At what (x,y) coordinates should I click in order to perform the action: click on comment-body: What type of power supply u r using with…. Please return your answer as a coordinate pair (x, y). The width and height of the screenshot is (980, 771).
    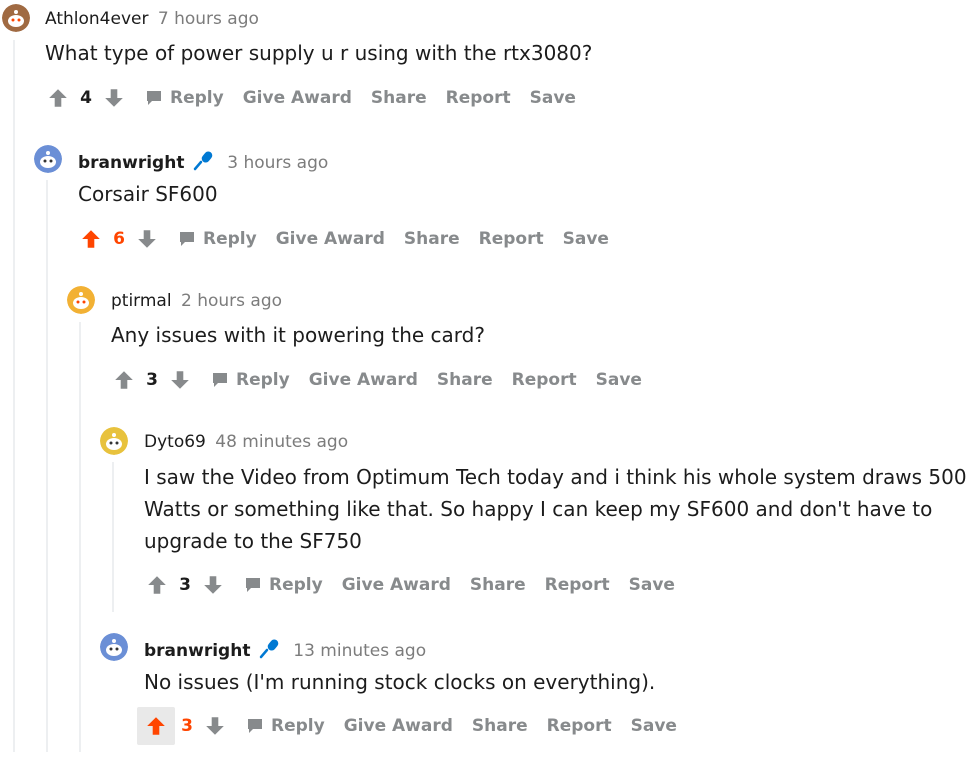
    Looking at the image, I should click on (318, 53).